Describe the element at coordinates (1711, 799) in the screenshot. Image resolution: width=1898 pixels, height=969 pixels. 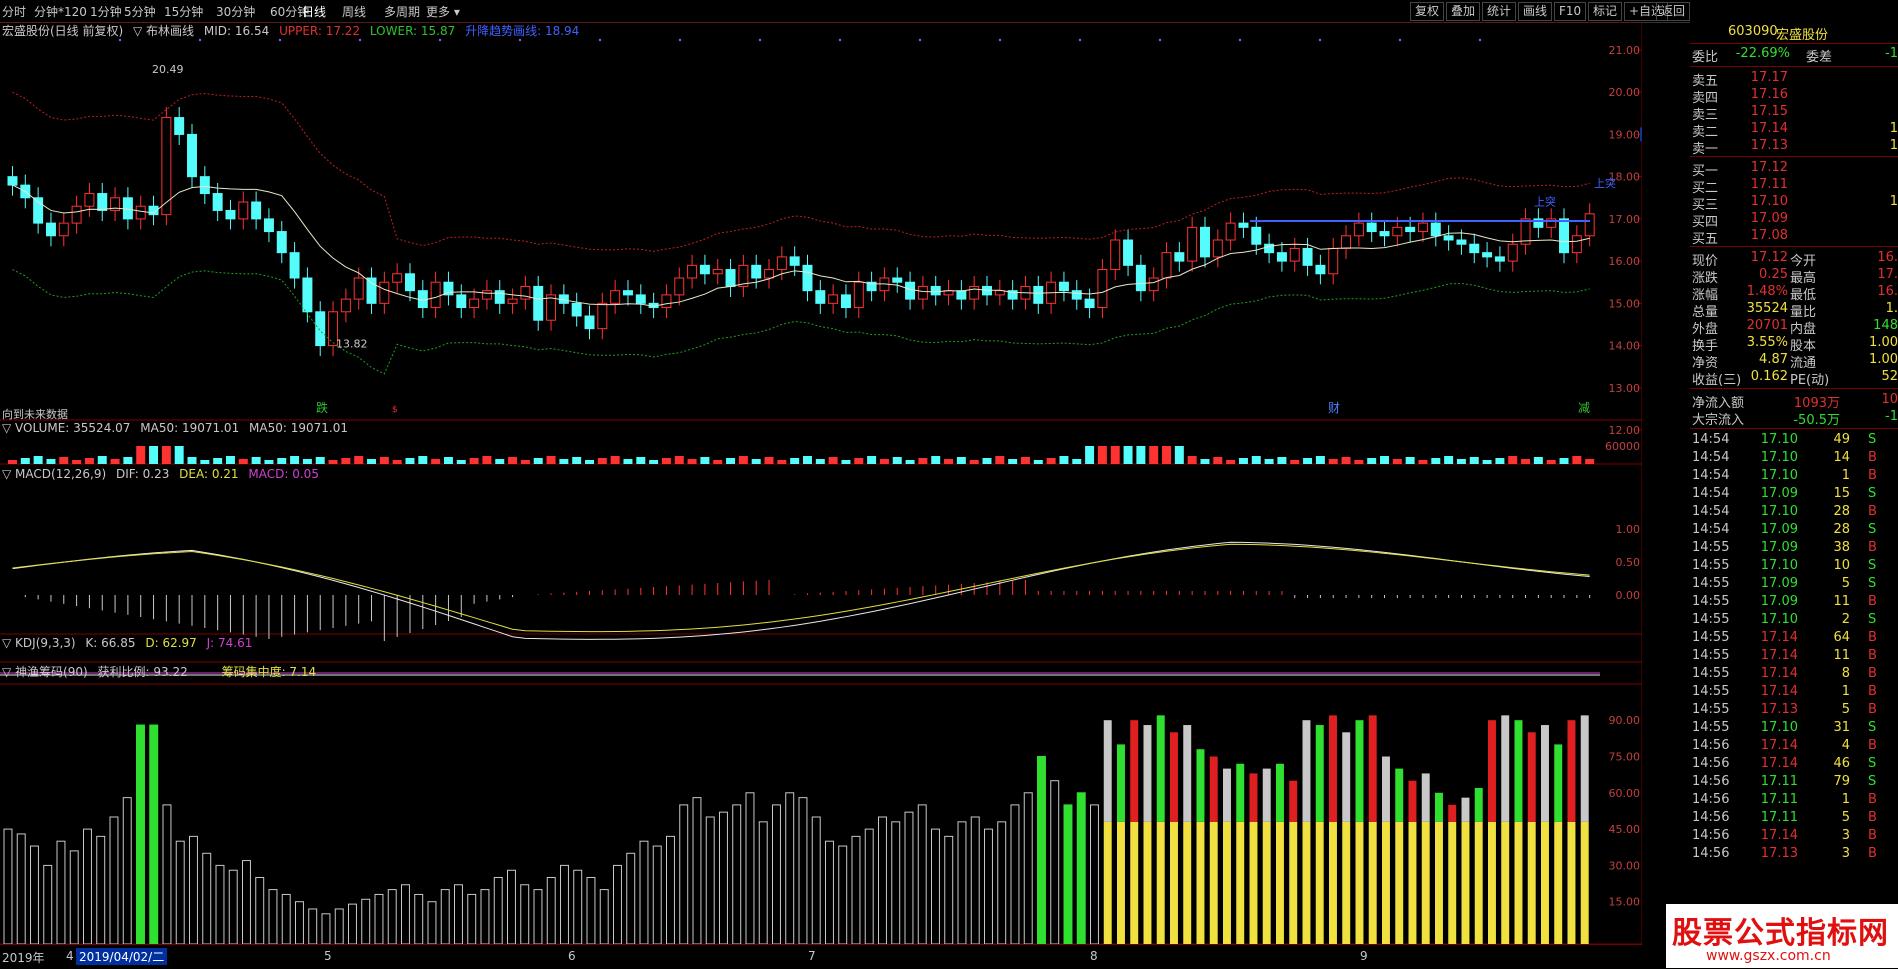
I see `tick-time: 14:56` at that location.